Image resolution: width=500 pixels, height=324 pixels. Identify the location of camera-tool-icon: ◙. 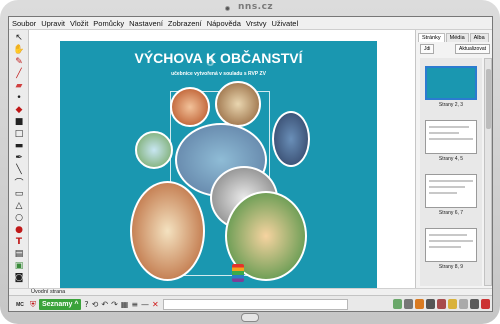
(19, 278).